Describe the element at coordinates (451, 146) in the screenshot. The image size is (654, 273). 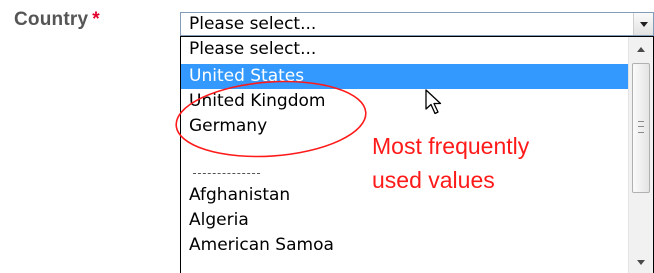
I see `annotation-line-1: Most frequently` at that location.